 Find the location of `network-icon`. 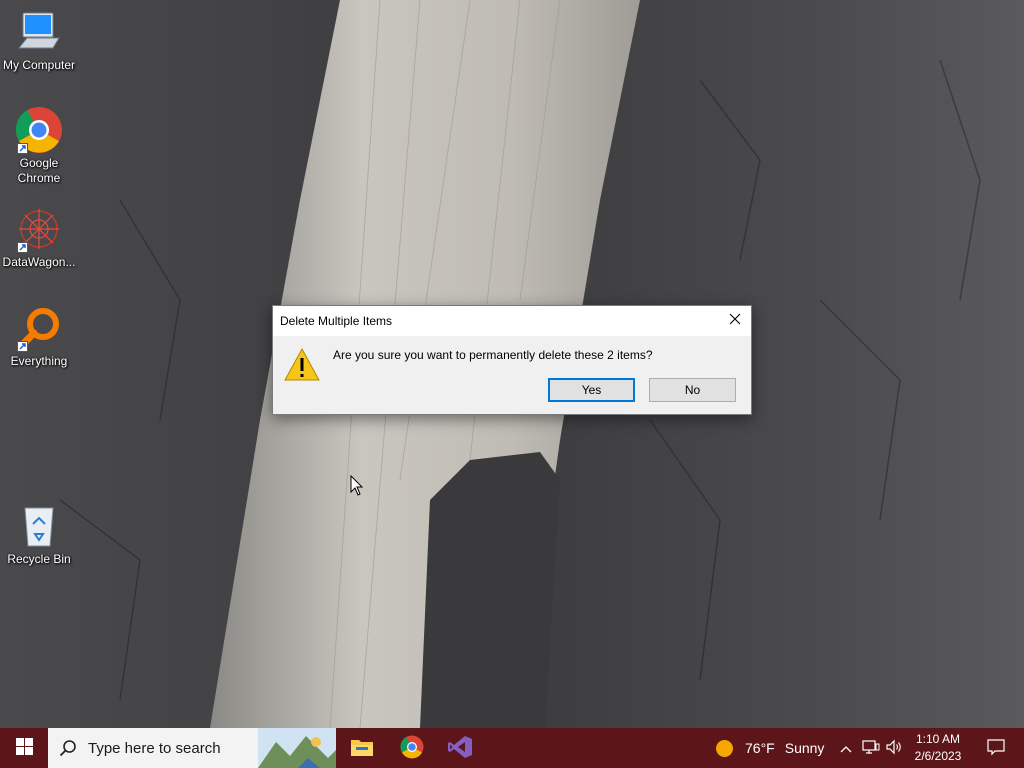

network-icon is located at coordinates (871, 748).